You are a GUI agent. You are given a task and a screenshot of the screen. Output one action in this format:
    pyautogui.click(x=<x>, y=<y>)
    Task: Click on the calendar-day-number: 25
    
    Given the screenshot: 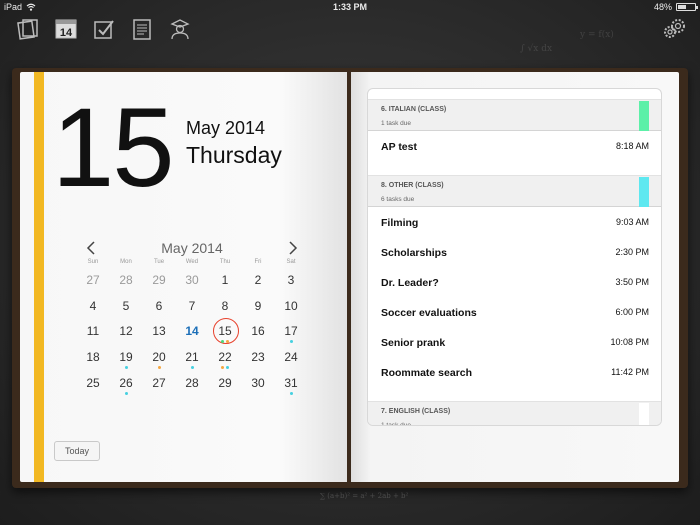 What is the action you would take?
    pyautogui.click(x=93, y=383)
    